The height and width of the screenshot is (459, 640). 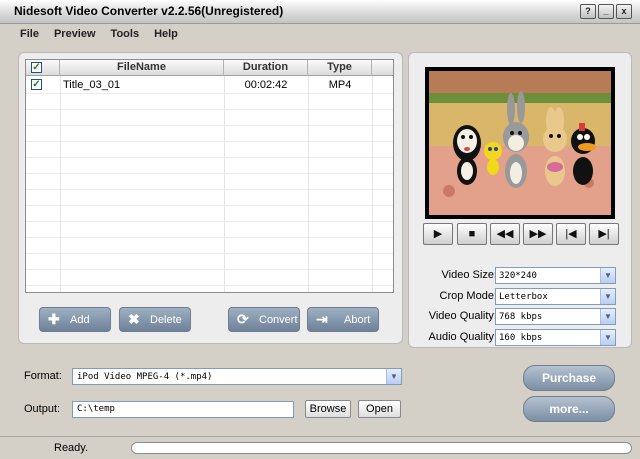 I want to click on open-button: Open, so click(x=379, y=409).